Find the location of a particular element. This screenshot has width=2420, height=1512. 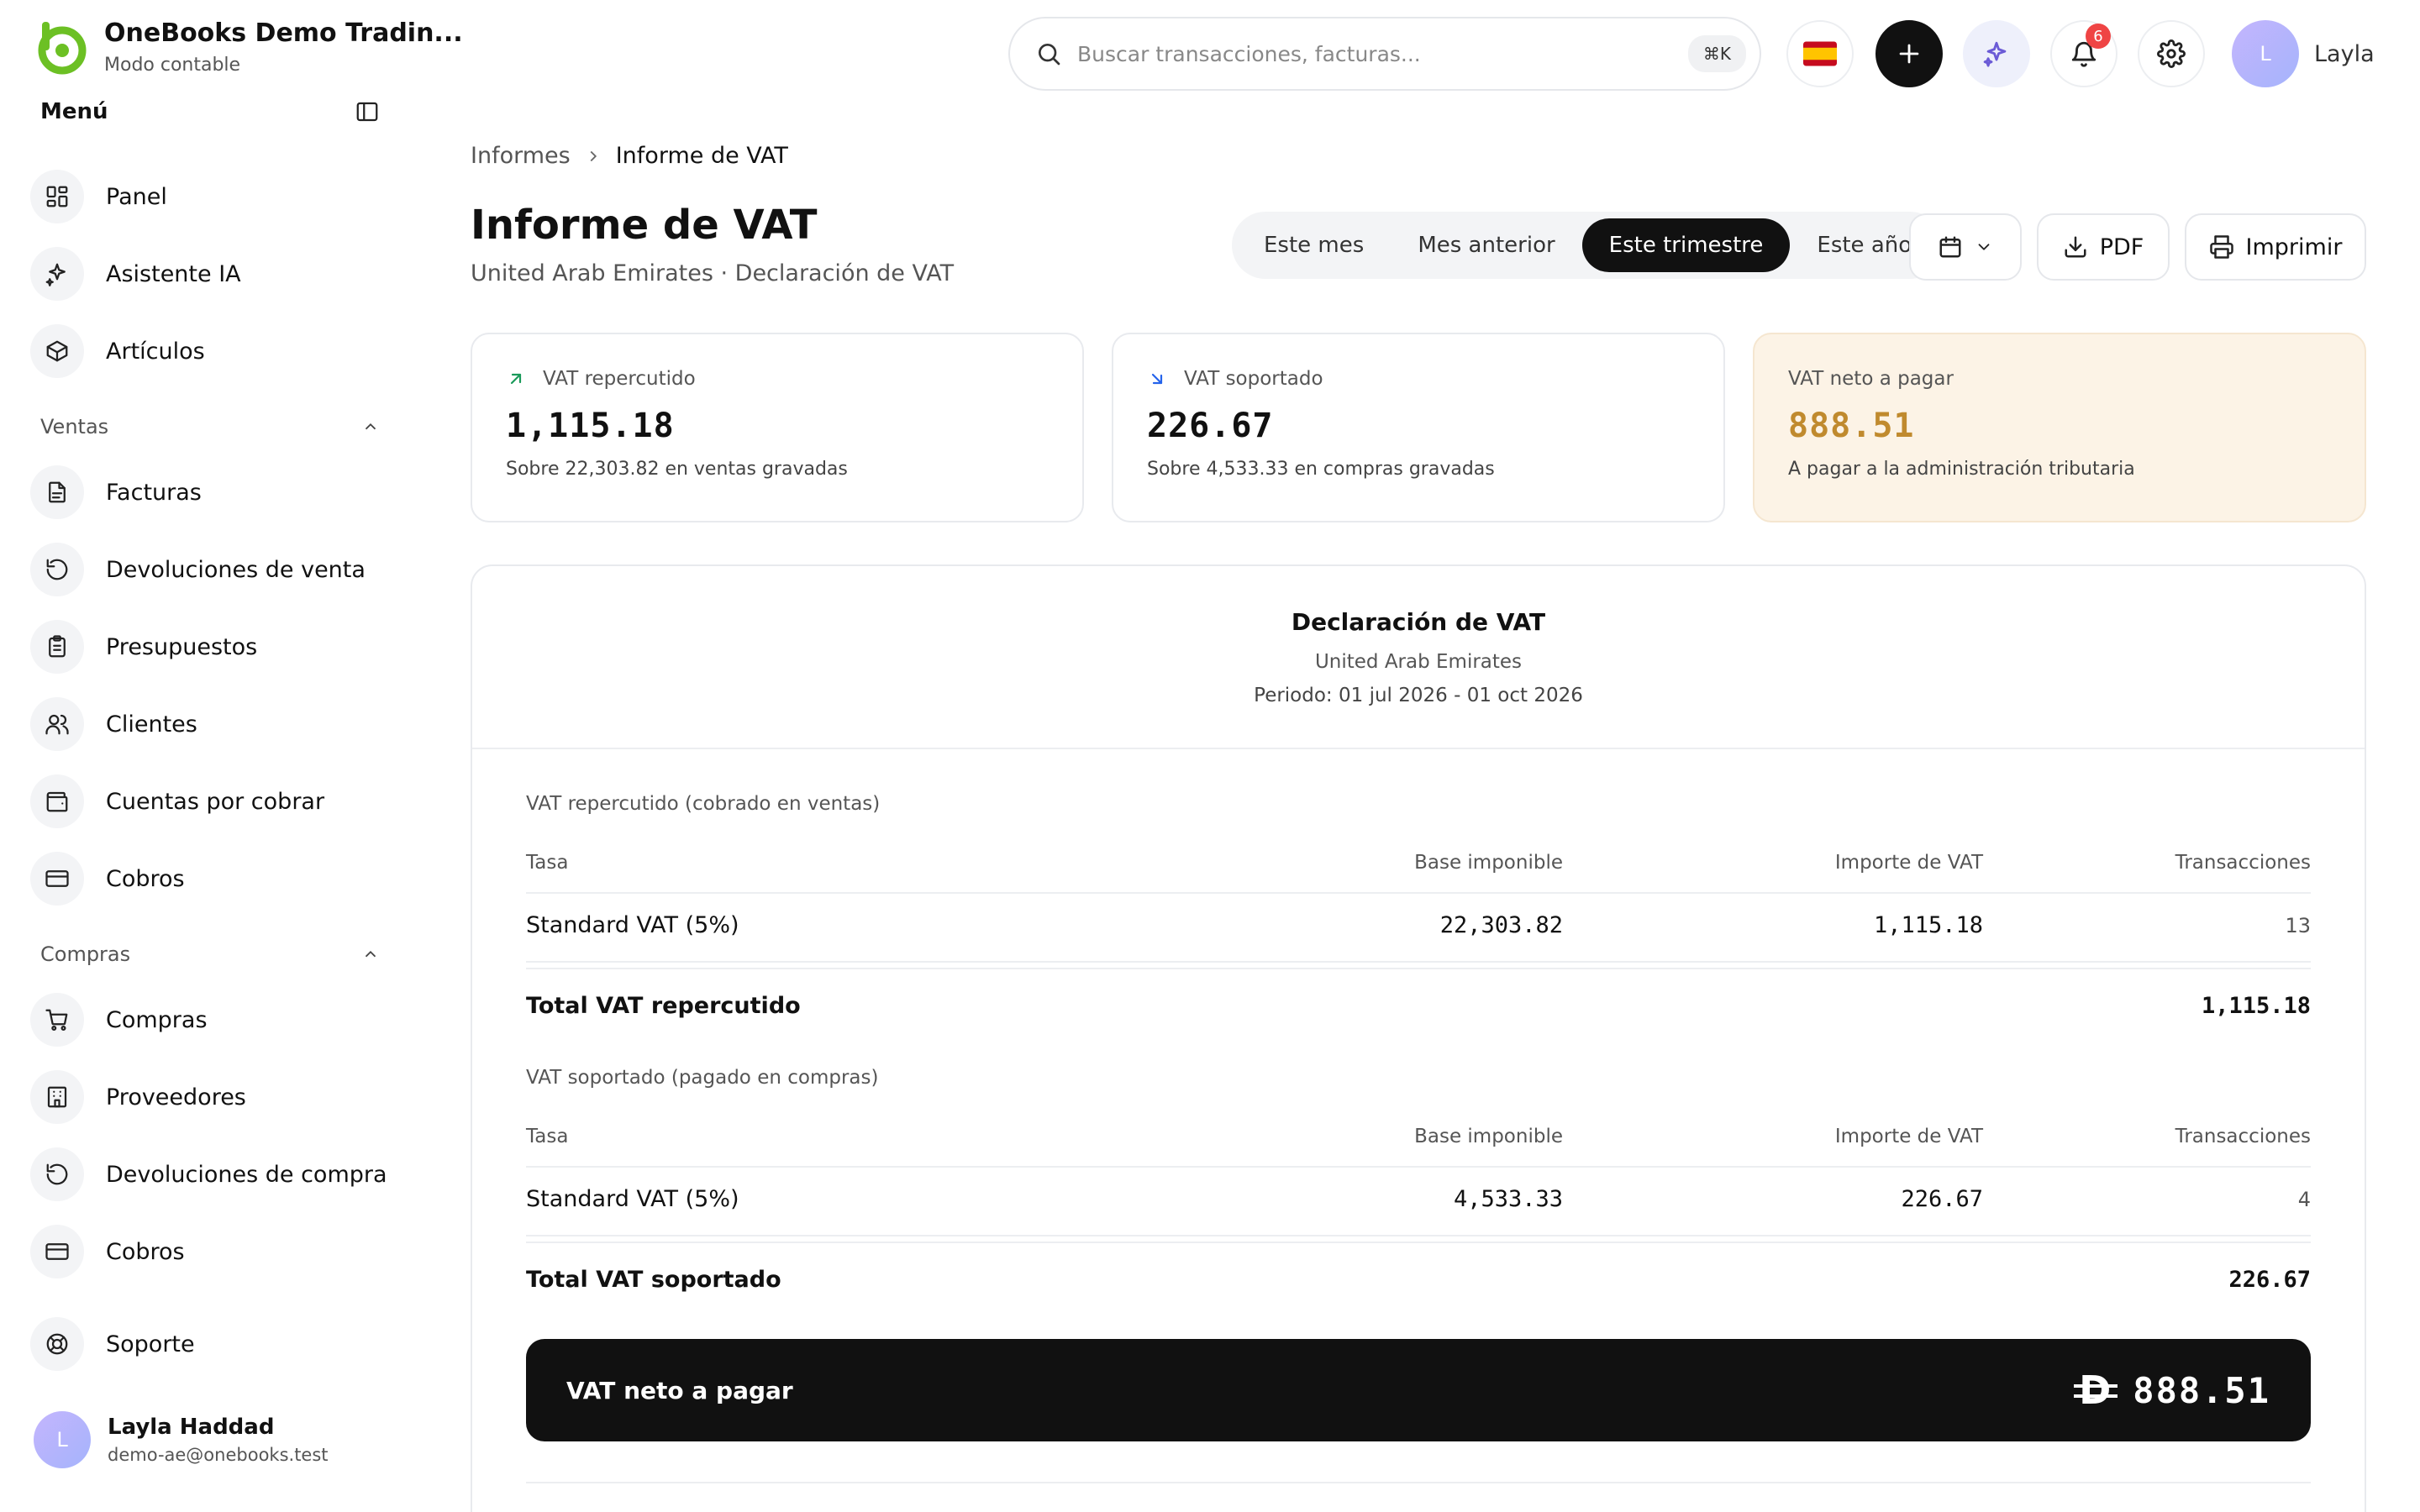

sidebar-item-sales-returns: Devoluciones de venta is located at coordinates (198, 569).